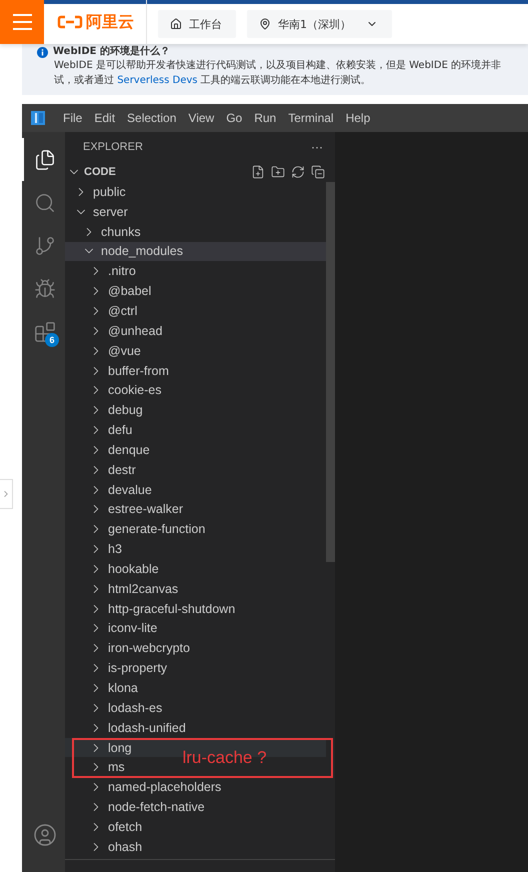 Image resolution: width=528 pixels, height=872 pixels. Describe the element at coordinates (22, 22) in the screenshot. I see `menu-button` at that location.